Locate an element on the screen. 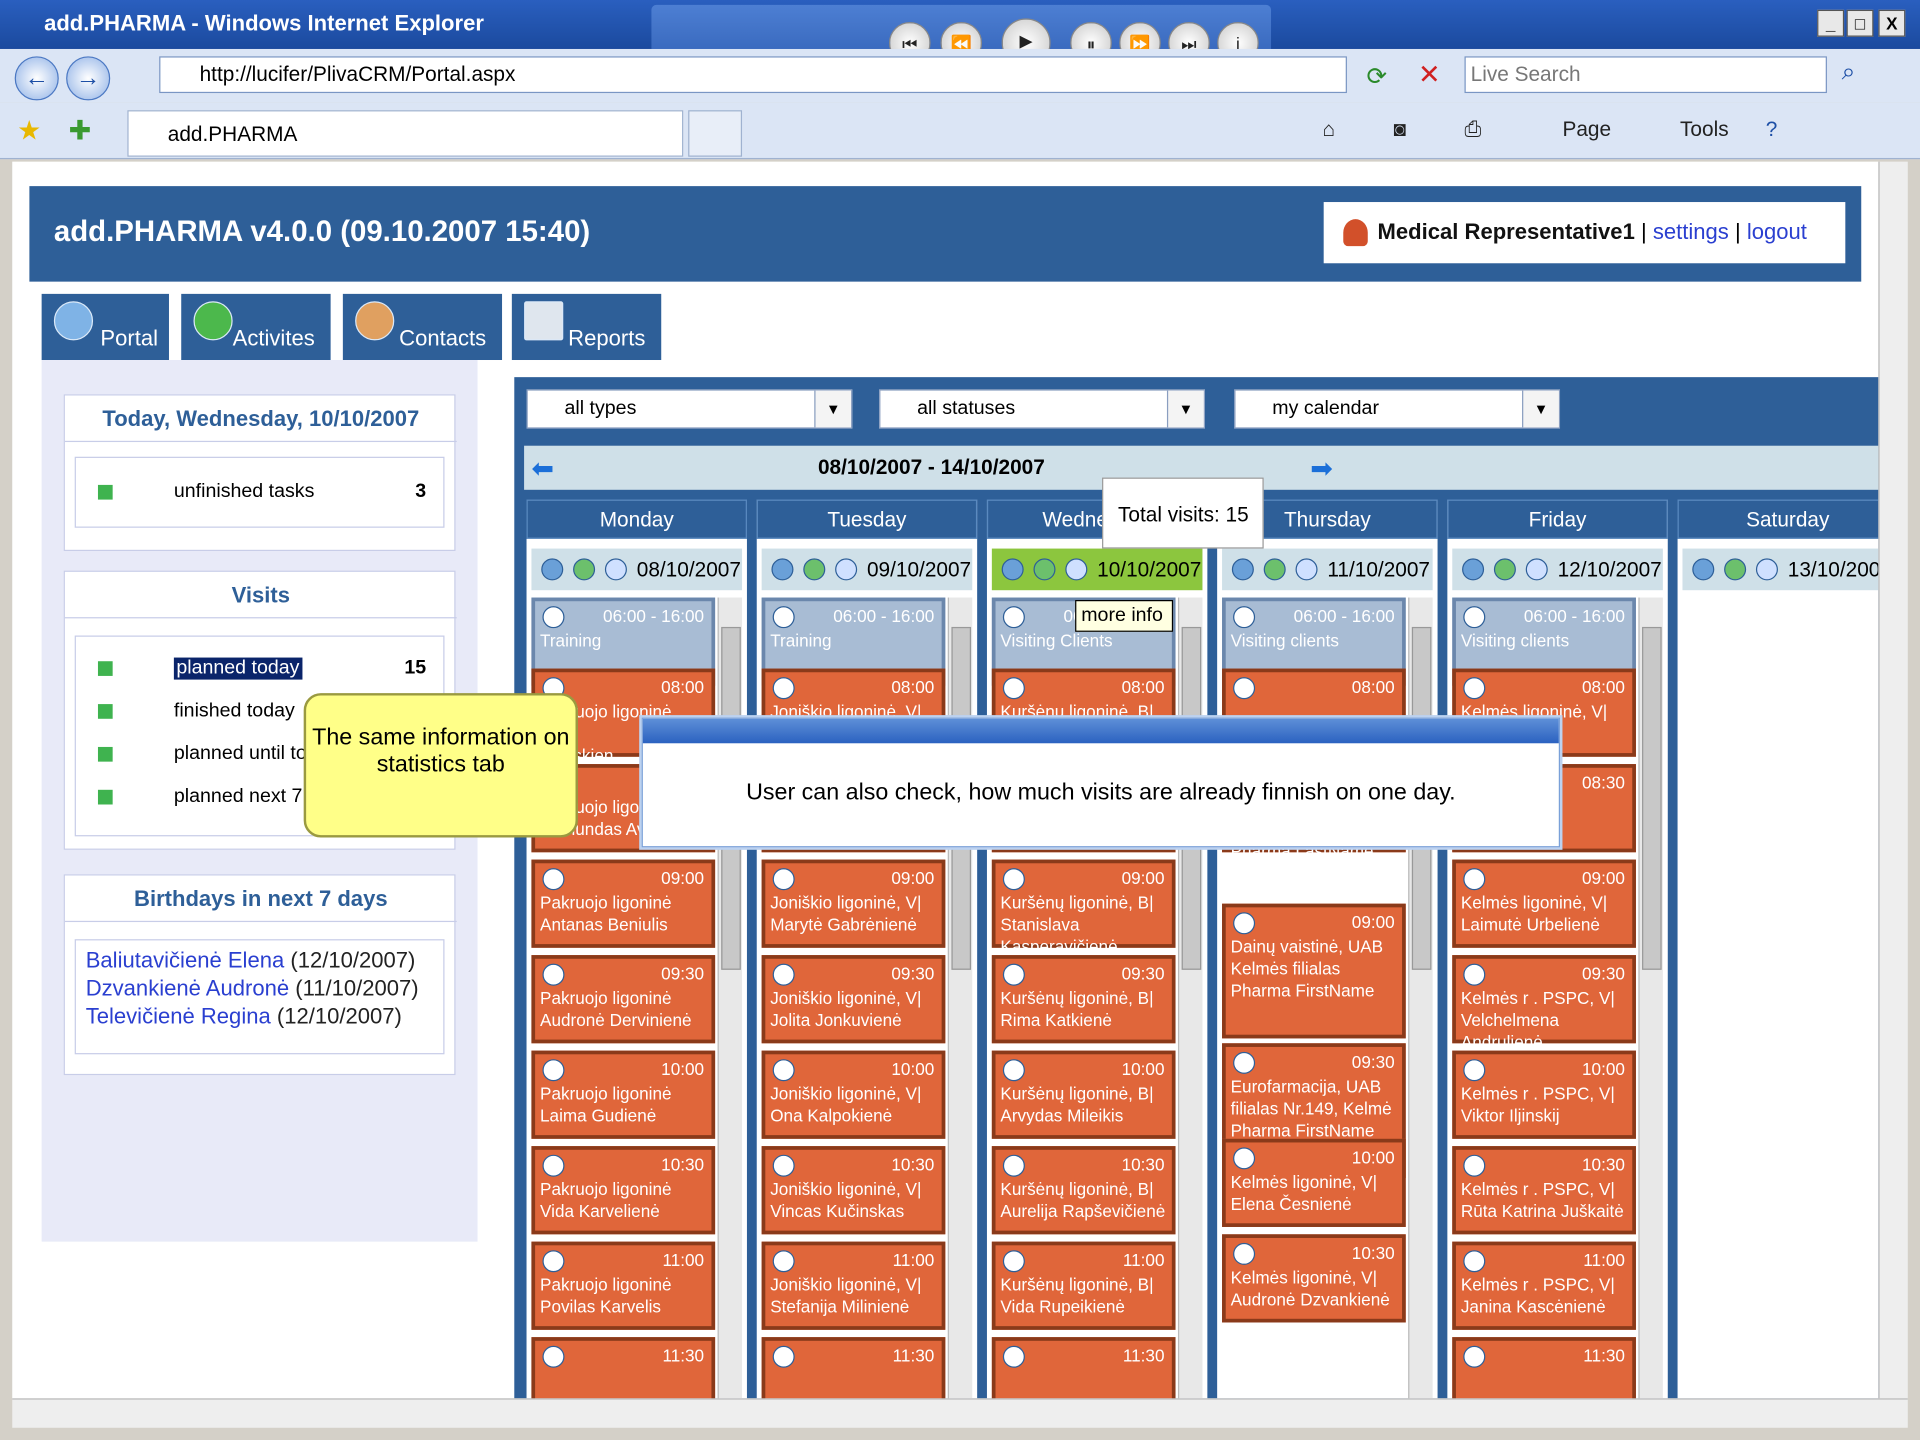  visit-event: 10:00 Joniškio ligoninė, V| Ona Kalpokienė is located at coordinates (853, 1094).